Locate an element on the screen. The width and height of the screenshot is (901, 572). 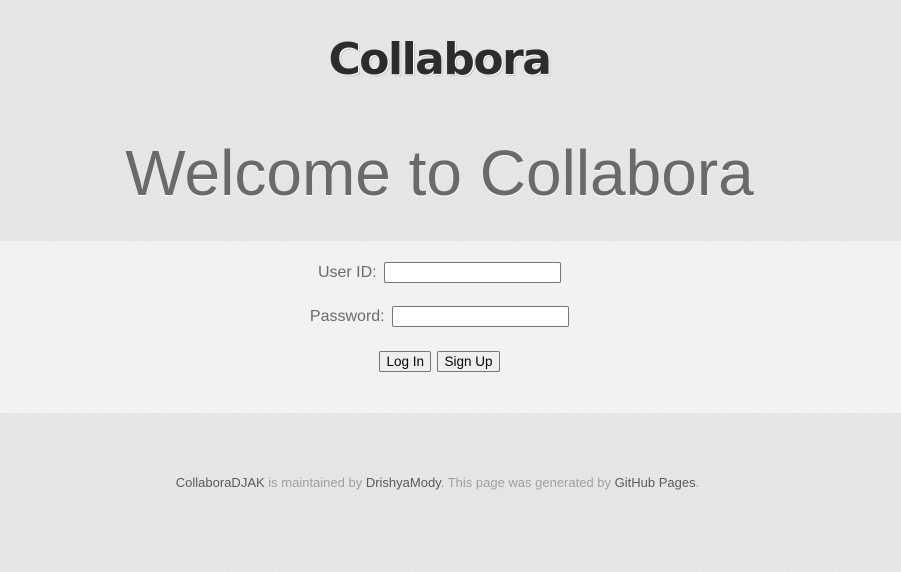
button-row: Log In Sign Up is located at coordinates (439, 361).